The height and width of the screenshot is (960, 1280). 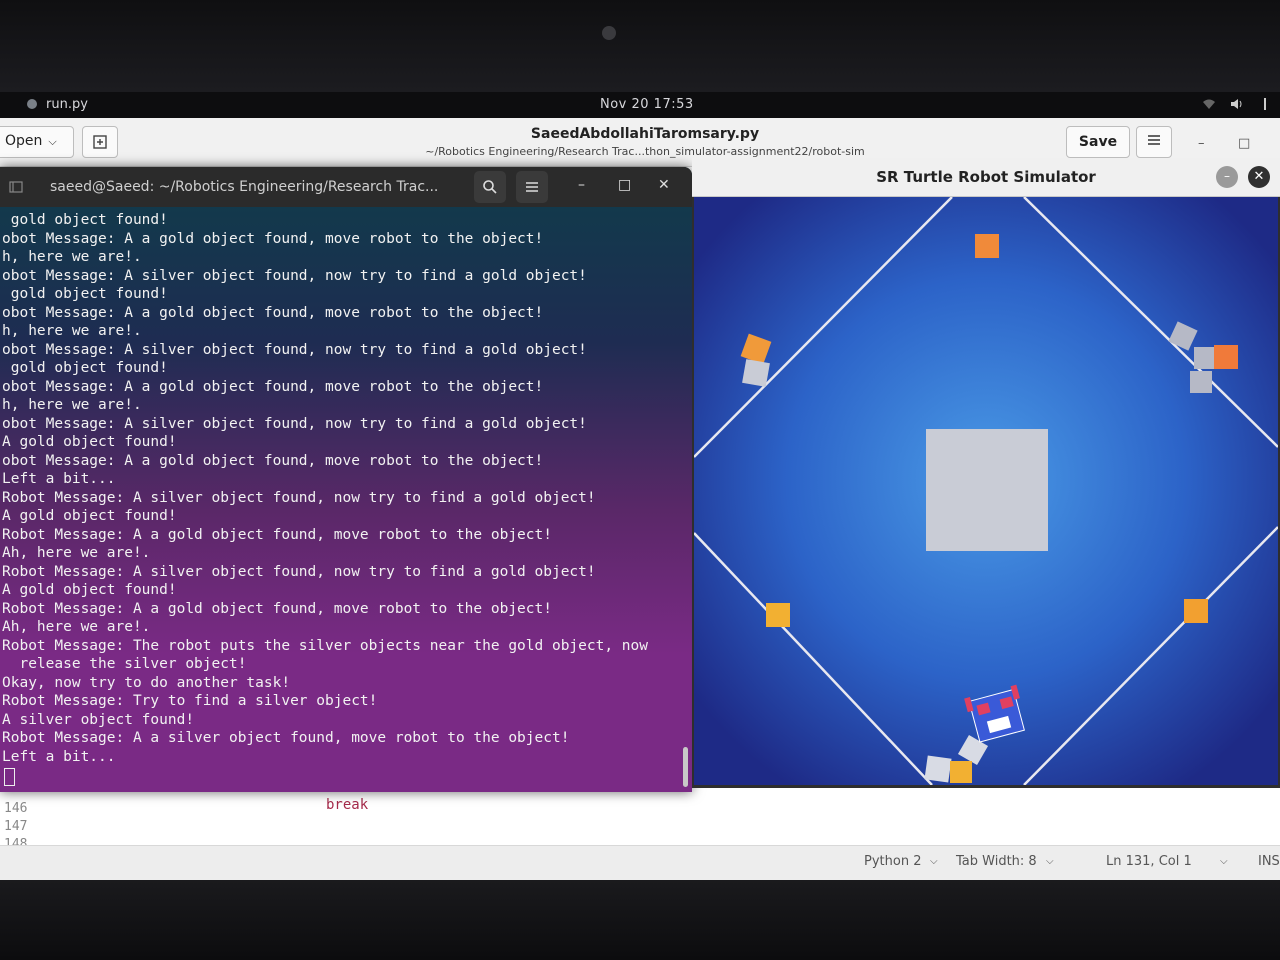 I want to click on system-top-bar: run.py Nov 20 17:53, so click(x=640, y=105).